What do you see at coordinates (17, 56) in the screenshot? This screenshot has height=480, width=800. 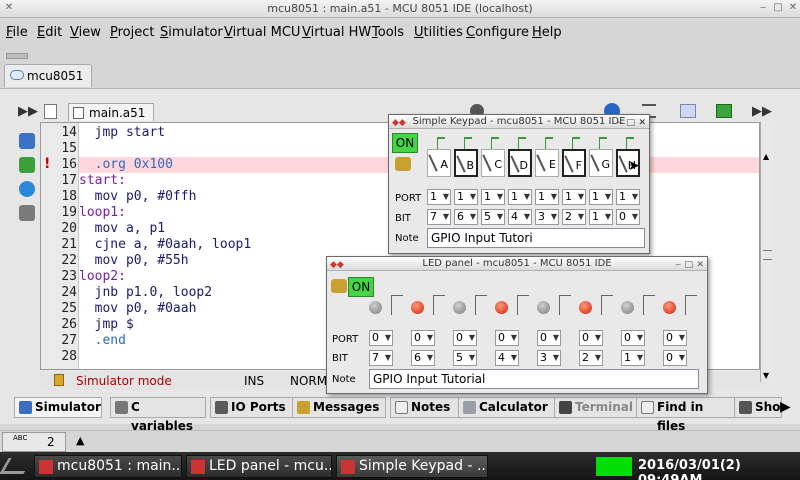 I see `toolbar-grip` at bounding box center [17, 56].